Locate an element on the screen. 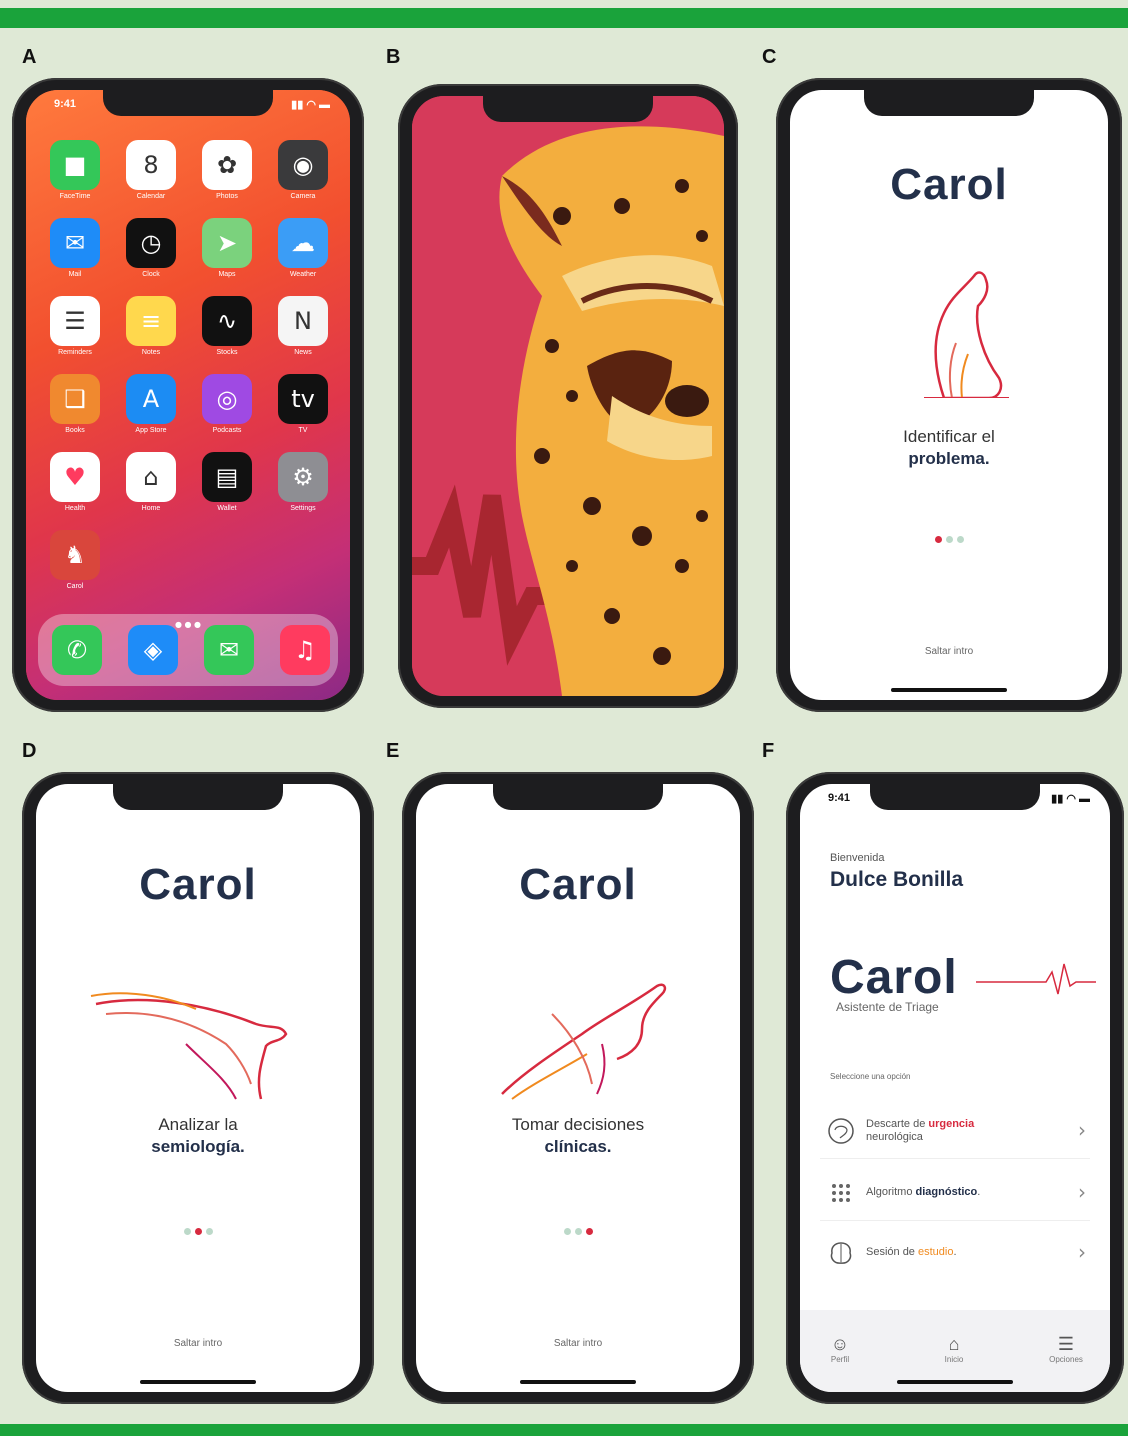  photos-icon: ✿ is located at coordinates (227, 165).